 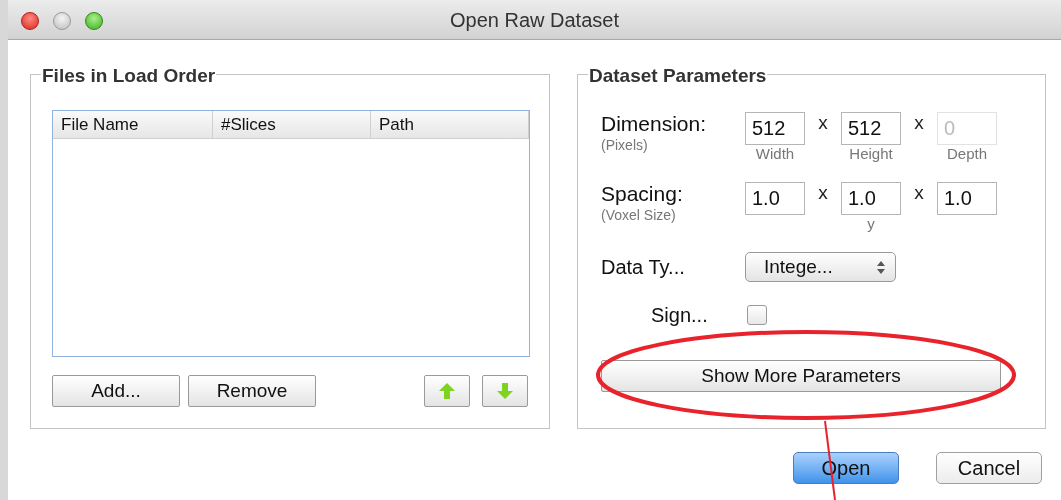 I want to click on move-down-button, so click(x=505, y=391).